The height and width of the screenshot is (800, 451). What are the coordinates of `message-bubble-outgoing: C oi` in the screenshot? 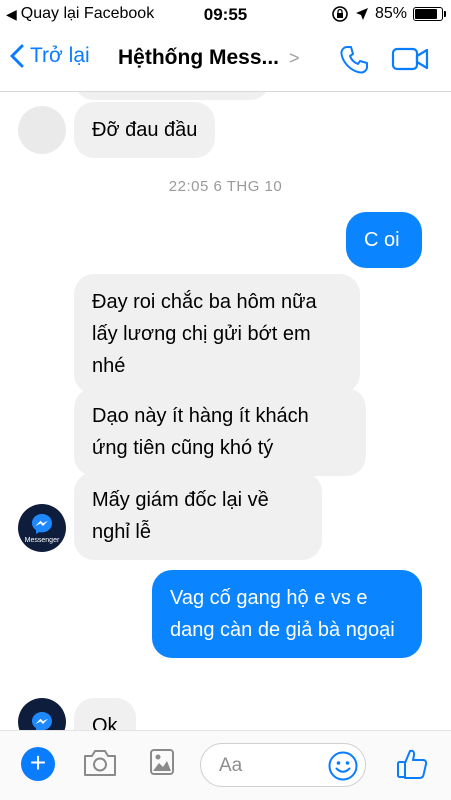 It's located at (384, 240).